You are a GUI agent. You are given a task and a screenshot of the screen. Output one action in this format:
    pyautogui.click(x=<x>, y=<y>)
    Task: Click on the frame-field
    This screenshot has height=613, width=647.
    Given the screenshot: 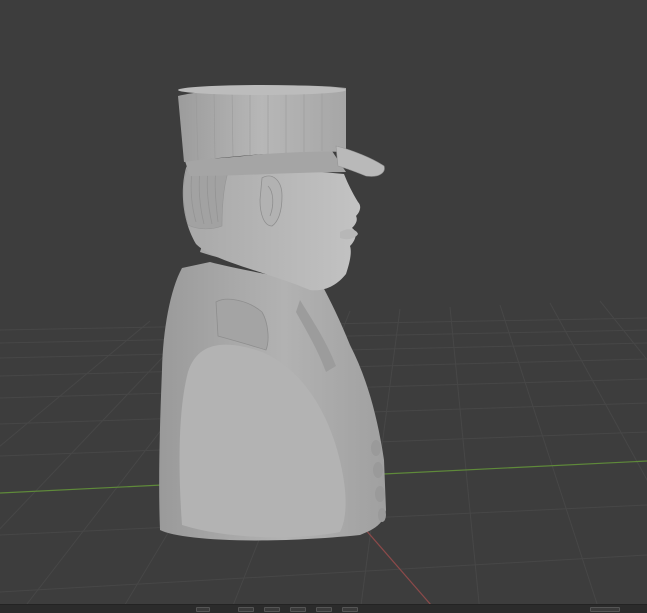 What is the action you would take?
    pyautogui.click(x=605, y=609)
    